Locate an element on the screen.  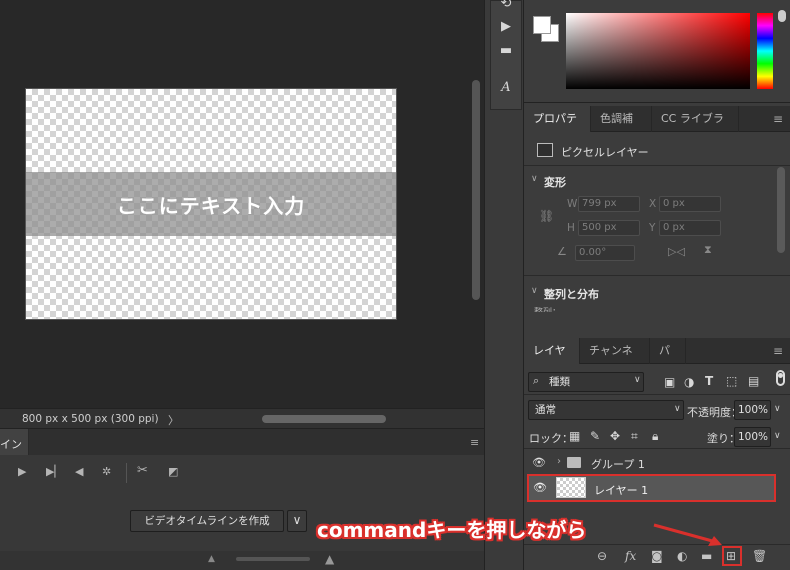
filter-adjustment-icon: ◑ is located at coordinates (689, 382).